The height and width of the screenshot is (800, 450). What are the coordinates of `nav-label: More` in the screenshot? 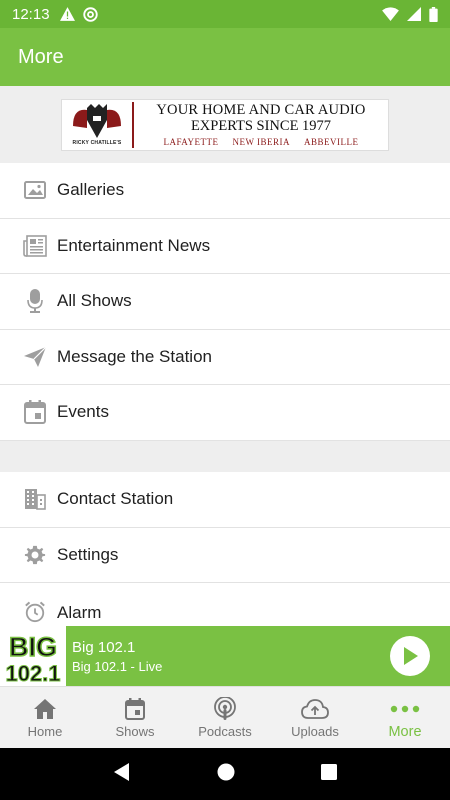 It's located at (405, 731).